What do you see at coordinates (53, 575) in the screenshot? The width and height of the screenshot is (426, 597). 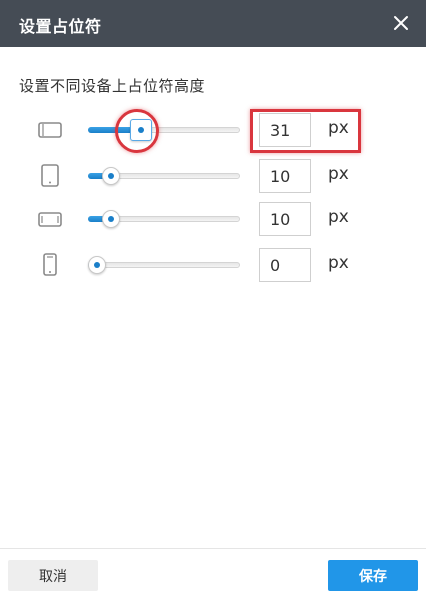 I see `cancel-button: 取消` at bounding box center [53, 575].